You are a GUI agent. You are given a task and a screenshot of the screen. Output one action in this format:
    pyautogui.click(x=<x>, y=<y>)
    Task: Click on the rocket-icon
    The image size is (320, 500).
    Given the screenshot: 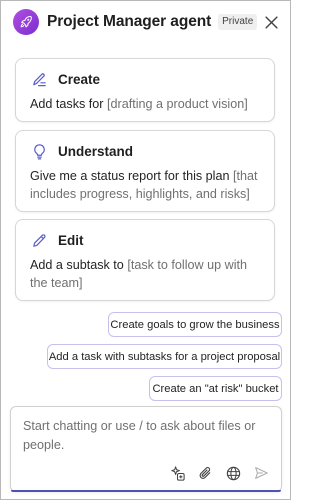 What is the action you would take?
    pyautogui.click(x=26, y=22)
    